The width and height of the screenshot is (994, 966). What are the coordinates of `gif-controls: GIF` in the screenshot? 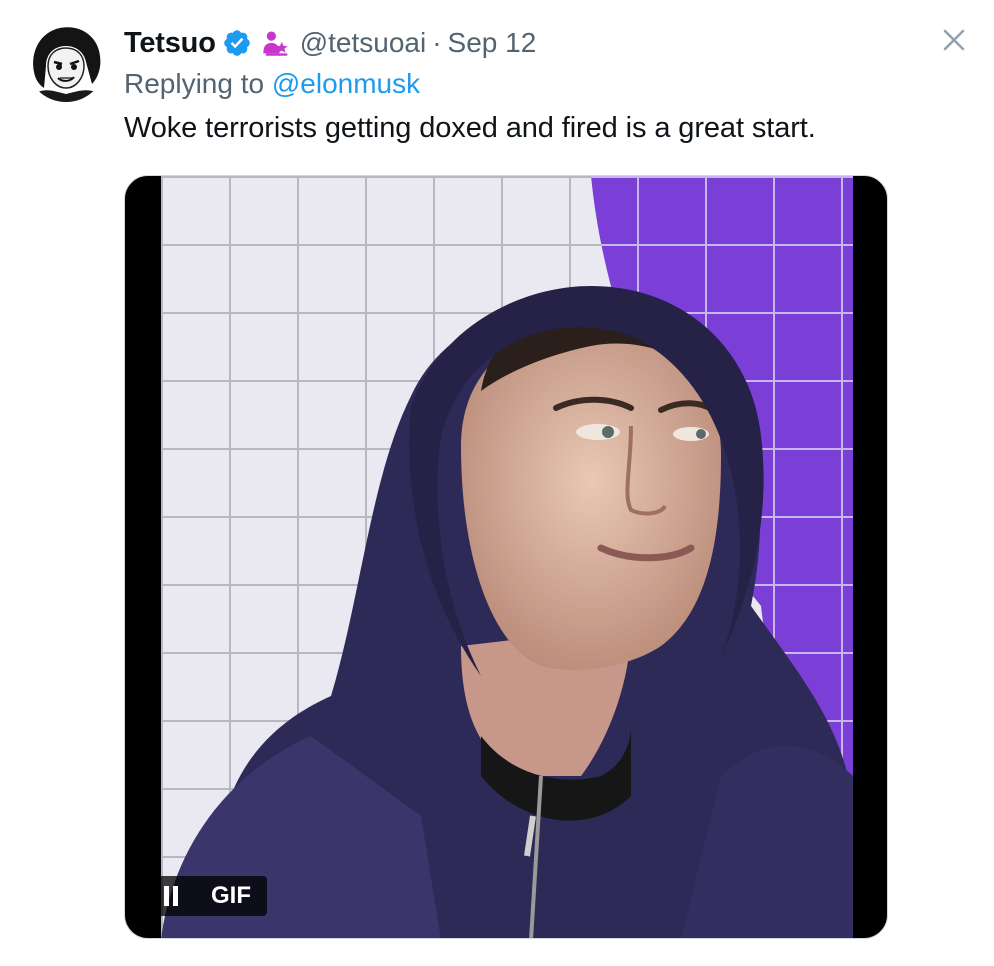 It's located at (207, 896).